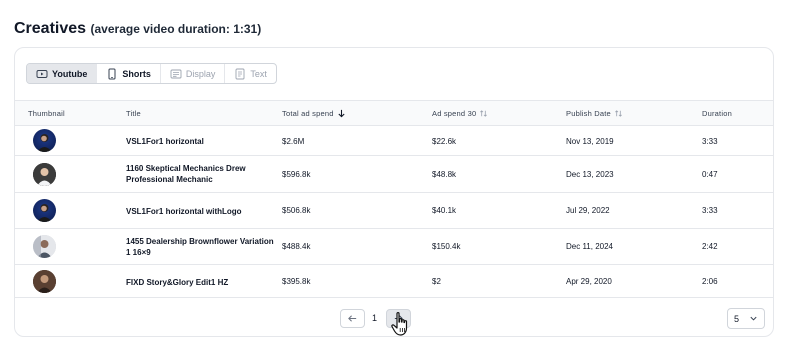 The image size is (800, 356). What do you see at coordinates (293, 141) in the screenshot?
I see `total-ad-spend: $2.6M` at bounding box center [293, 141].